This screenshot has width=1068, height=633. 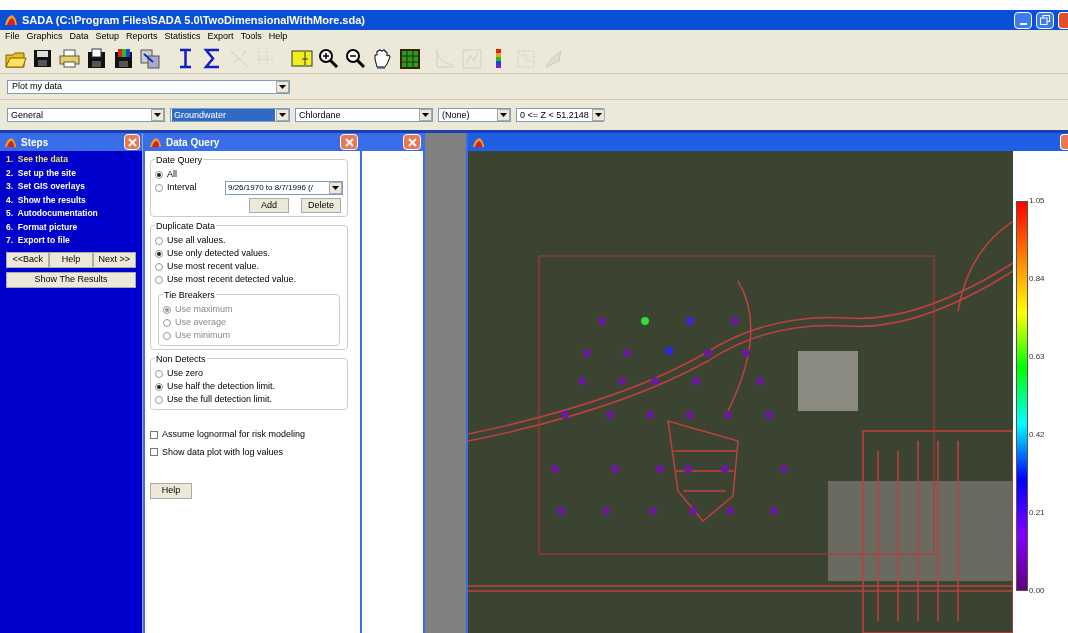 What do you see at coordinates (828, 381) in the screenshot?
I see `clearing-area` at bounding box center [828, 381].